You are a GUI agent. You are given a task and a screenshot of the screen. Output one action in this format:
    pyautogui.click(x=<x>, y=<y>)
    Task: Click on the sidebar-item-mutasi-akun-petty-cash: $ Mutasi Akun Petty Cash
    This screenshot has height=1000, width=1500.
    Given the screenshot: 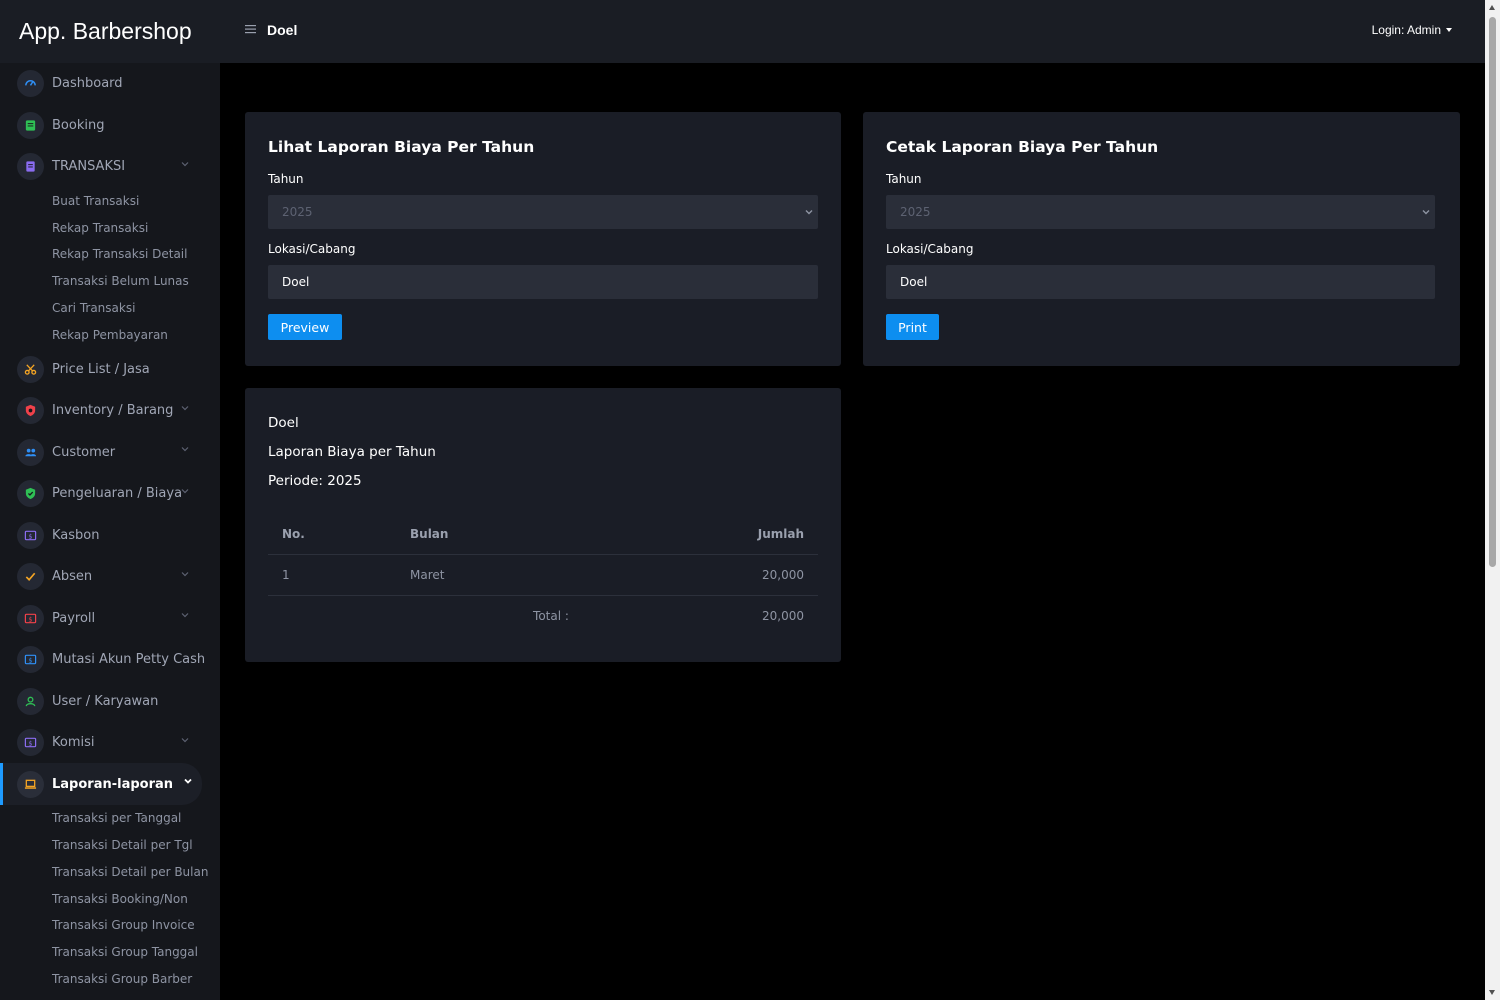 What is the action you would take?
    pyautogui.click(x=110, y=660)
    